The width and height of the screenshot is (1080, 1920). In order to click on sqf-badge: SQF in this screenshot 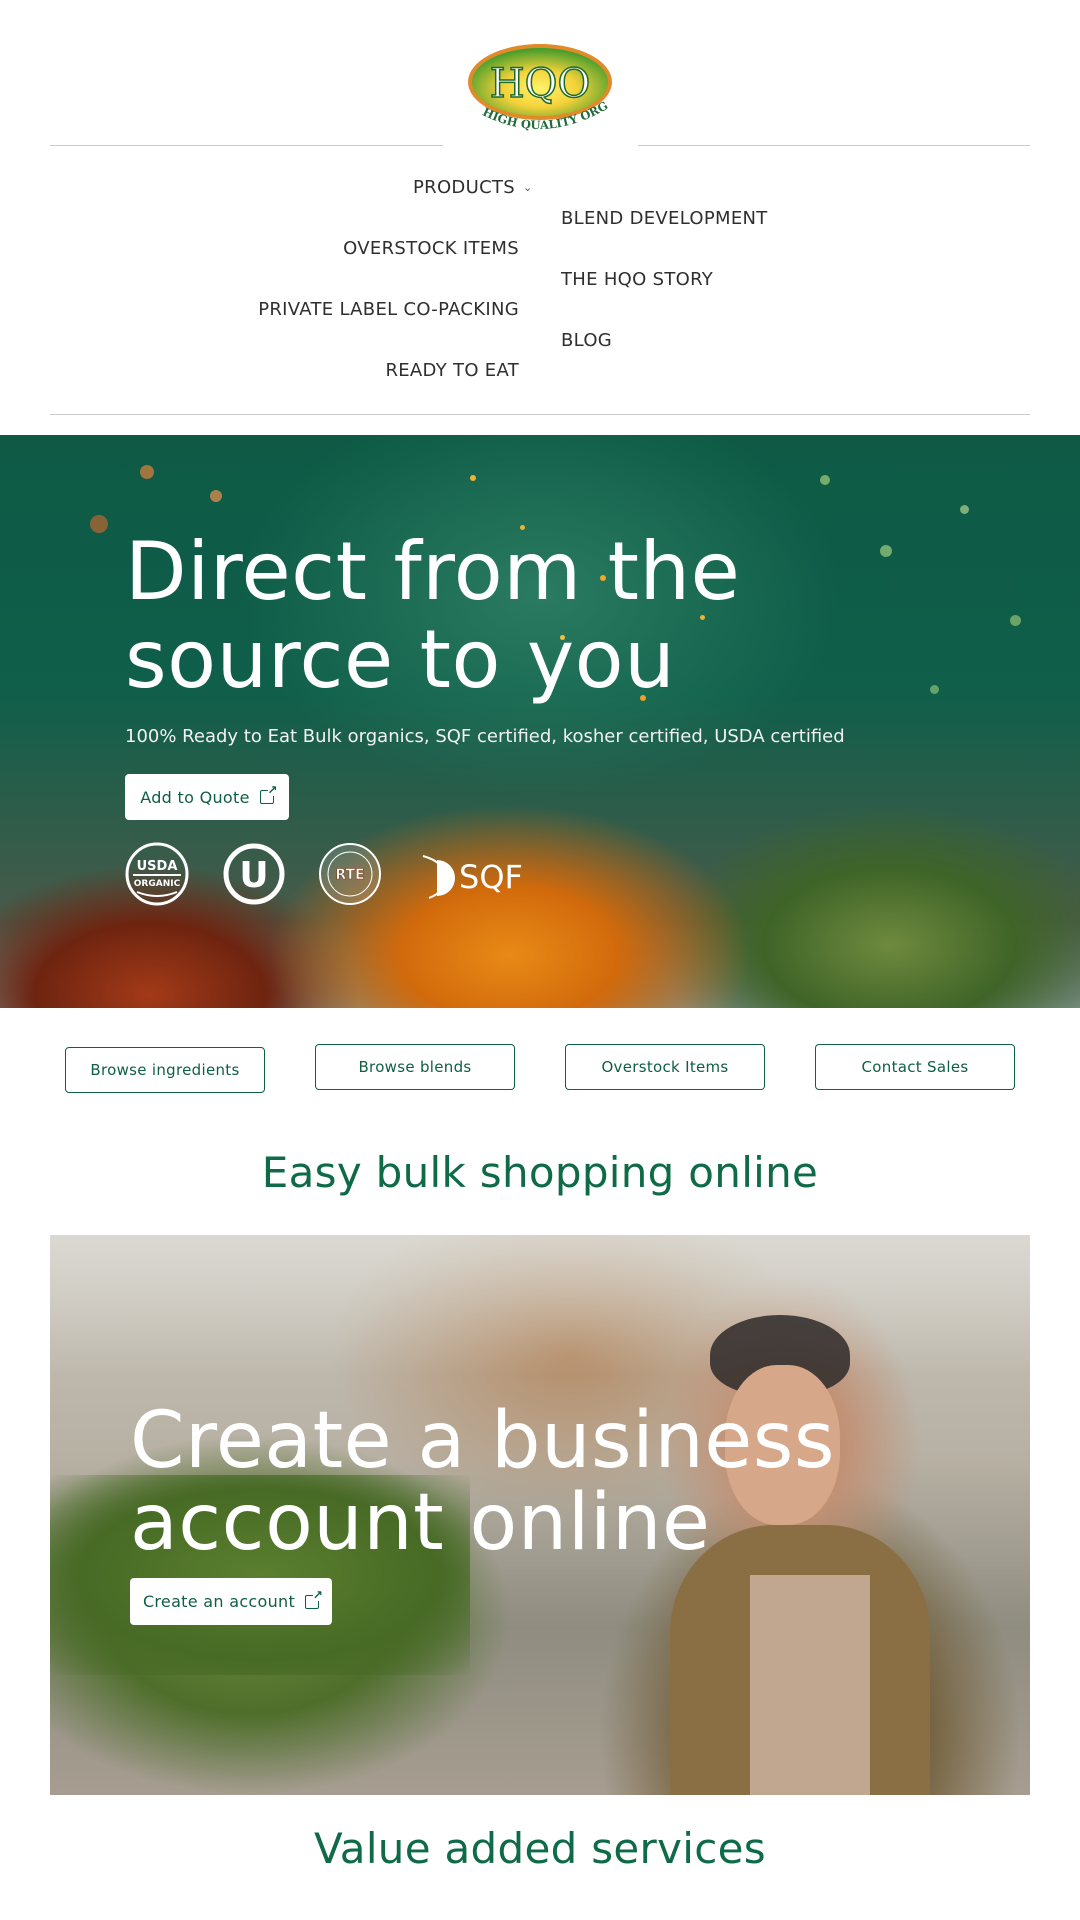, I will do `click(475, 875)`.